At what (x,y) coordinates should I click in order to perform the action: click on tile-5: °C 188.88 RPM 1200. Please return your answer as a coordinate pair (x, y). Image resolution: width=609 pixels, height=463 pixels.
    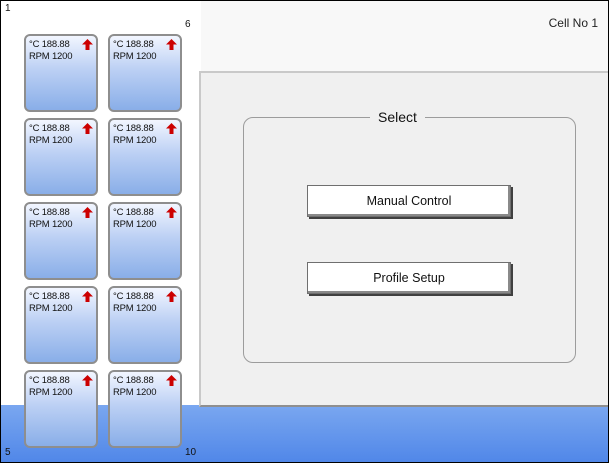
    Looking at the image, I should click on (61, 409).